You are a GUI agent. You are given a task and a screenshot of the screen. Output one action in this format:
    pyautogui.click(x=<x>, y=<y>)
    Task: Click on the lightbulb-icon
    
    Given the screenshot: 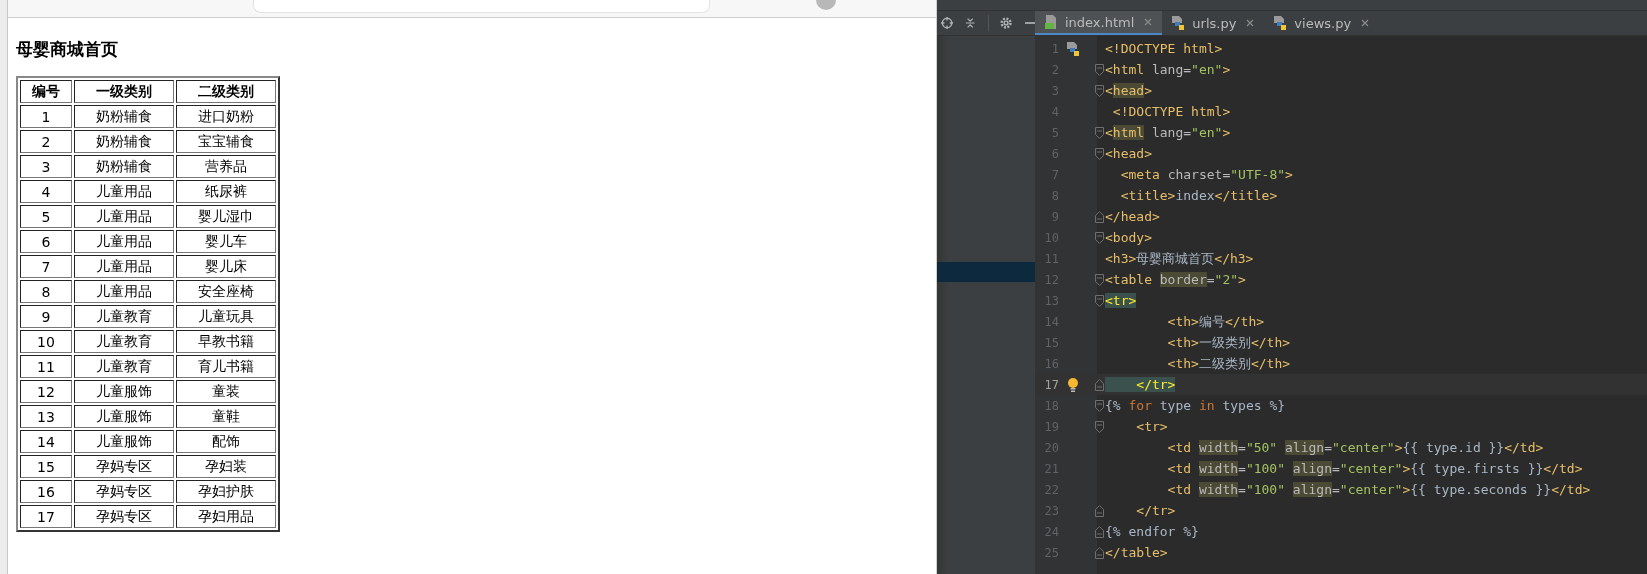 What is the action you would take?
    pyautogui.click(x=1073, y=384)
    